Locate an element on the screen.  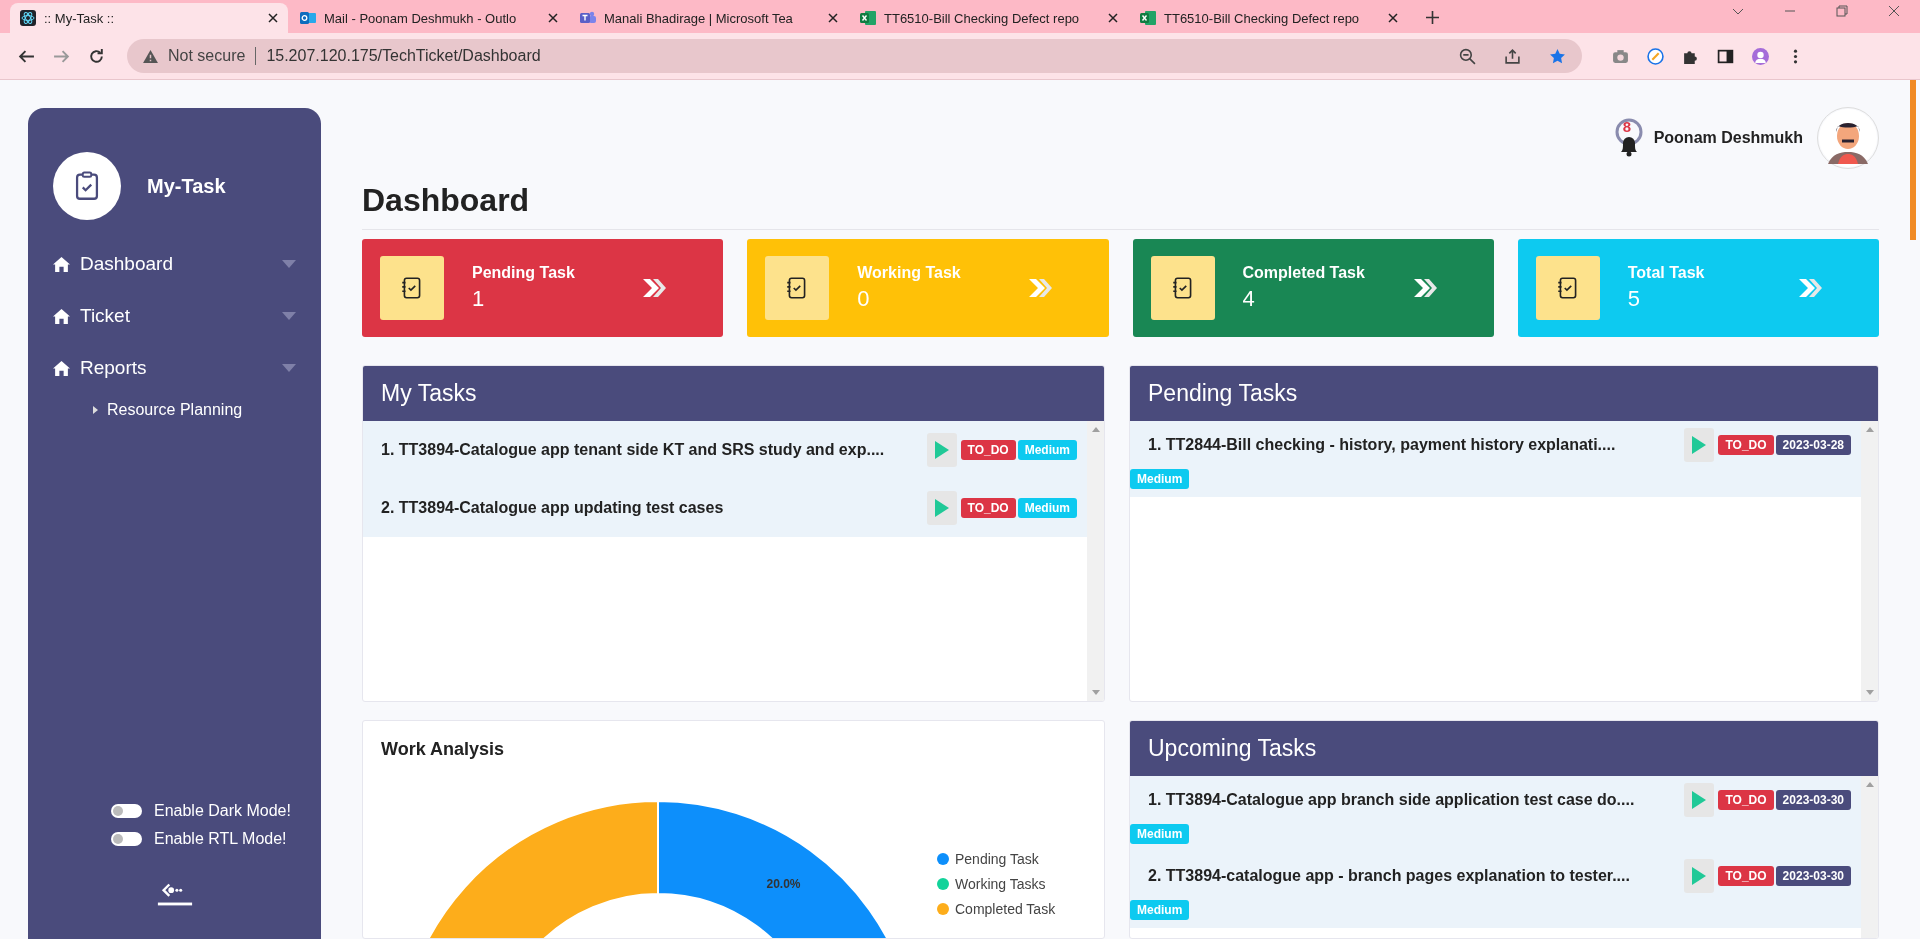
avatar-icon is located at coordinates (1848, 138).